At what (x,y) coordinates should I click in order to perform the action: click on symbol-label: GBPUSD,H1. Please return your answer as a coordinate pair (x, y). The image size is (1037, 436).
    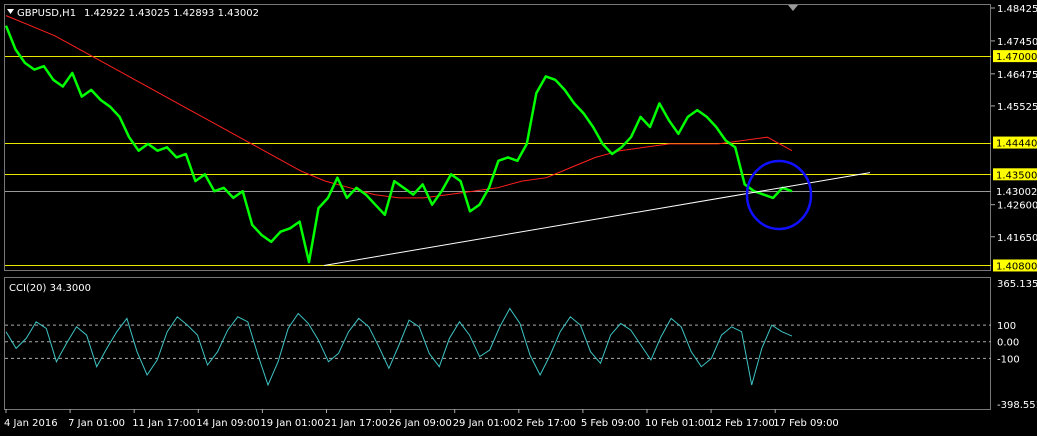
    Looking at the image, I should click on (46, 13).